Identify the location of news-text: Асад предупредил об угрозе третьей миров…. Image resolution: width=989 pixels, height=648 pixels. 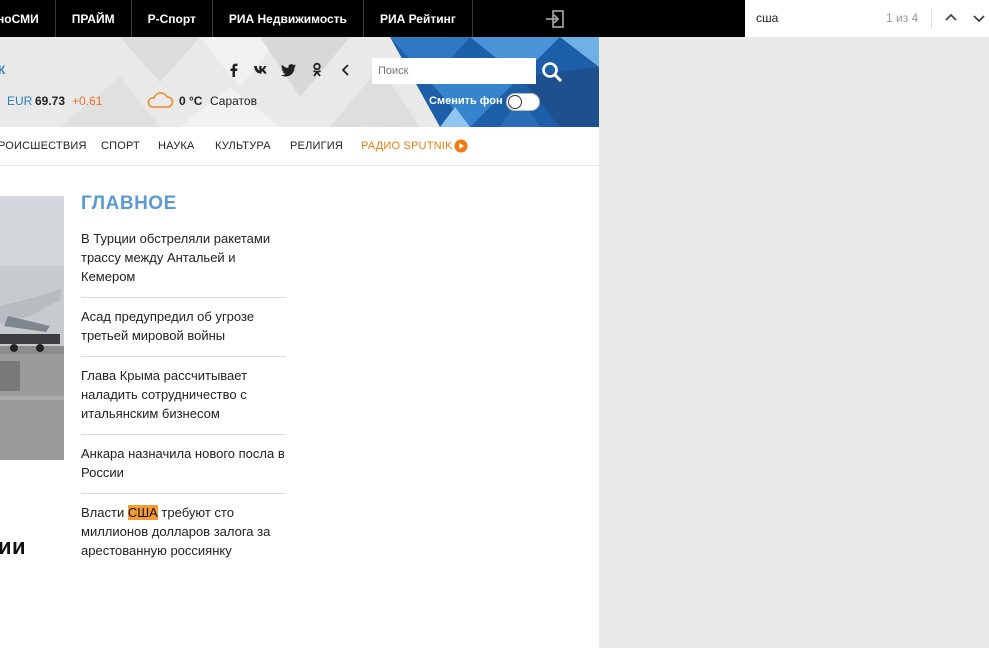
(167, 326).